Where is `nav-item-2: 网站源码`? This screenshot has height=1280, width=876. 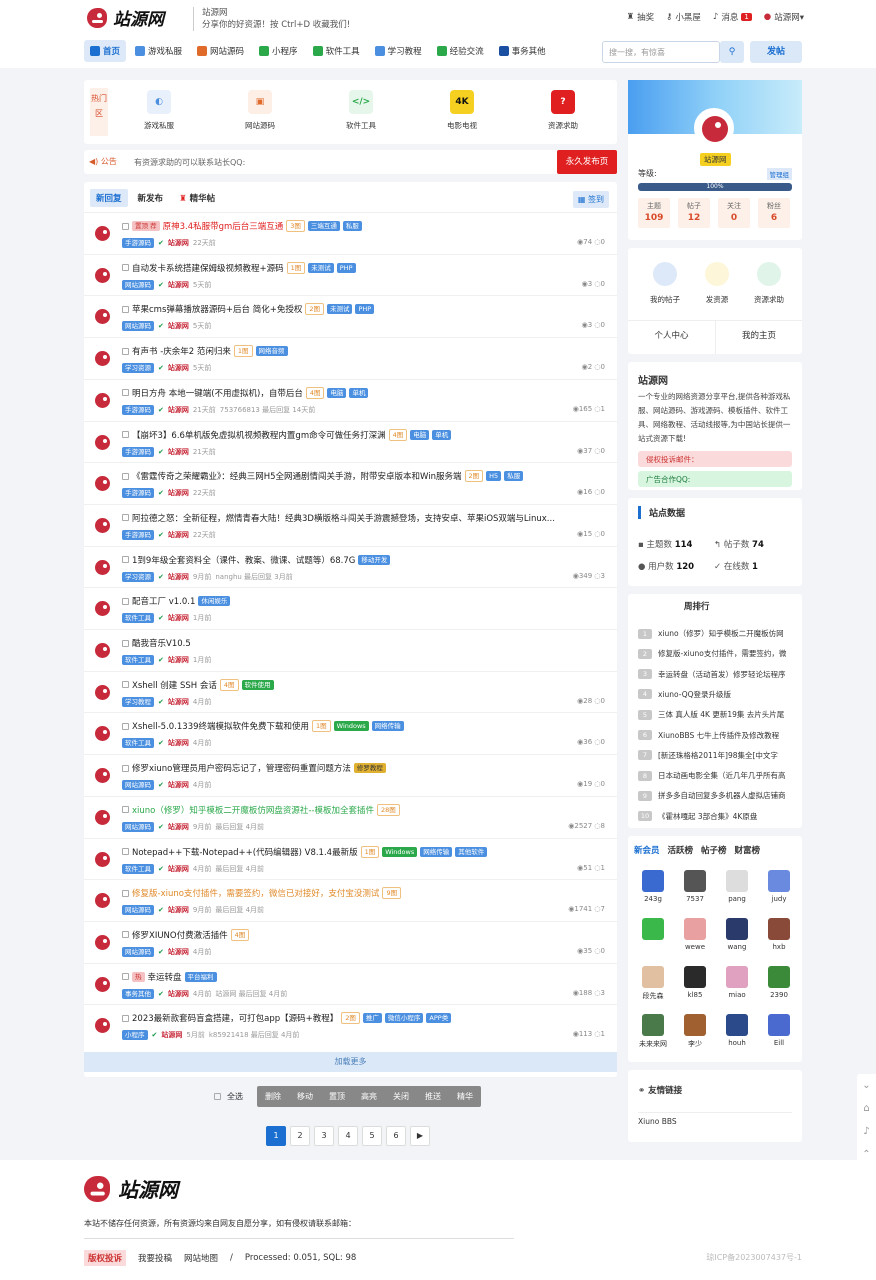
nav-item-2: 网站源码 is located at coordinates (220, 51).